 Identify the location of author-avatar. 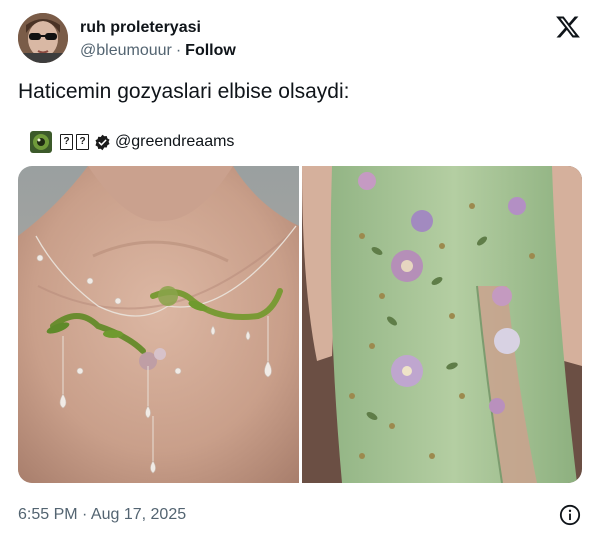
(43, 38).